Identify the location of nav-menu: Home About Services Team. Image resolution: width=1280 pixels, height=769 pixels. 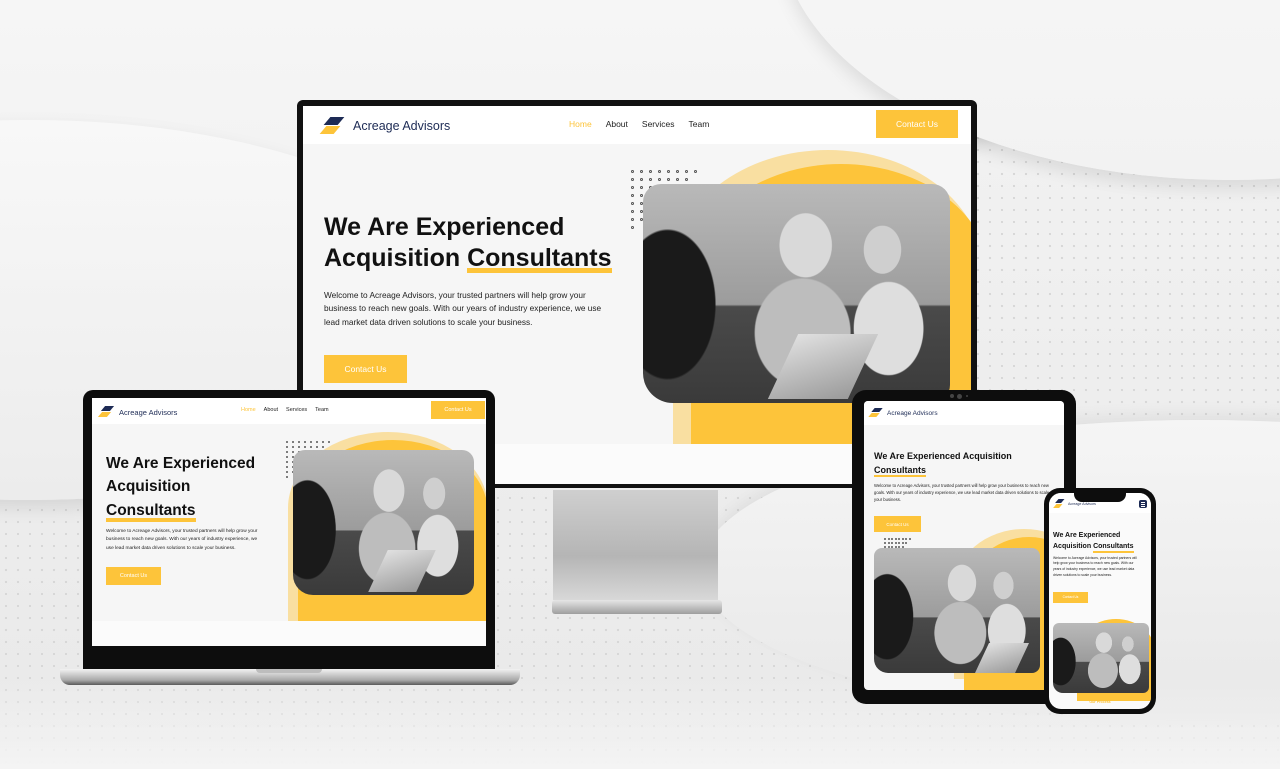
(639, 124).